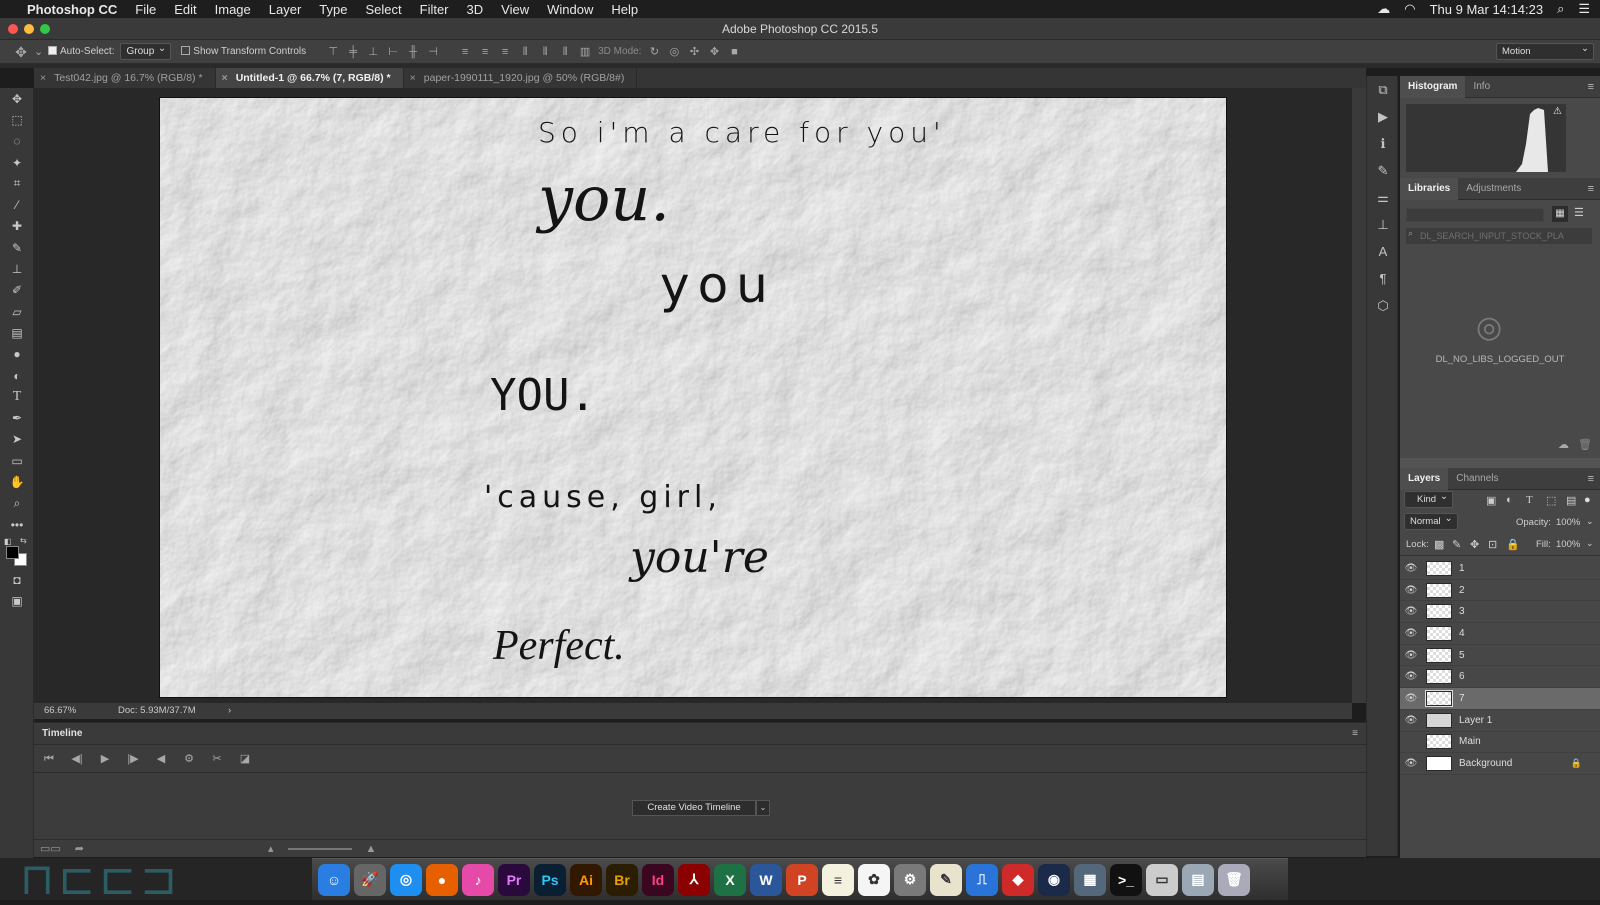 The image size is (1600, 905). What do you see at coordinates (1355, 734) in the screenshot?
I see `timeline-menu-icon: ≡` at bounding box center [1355, 734].